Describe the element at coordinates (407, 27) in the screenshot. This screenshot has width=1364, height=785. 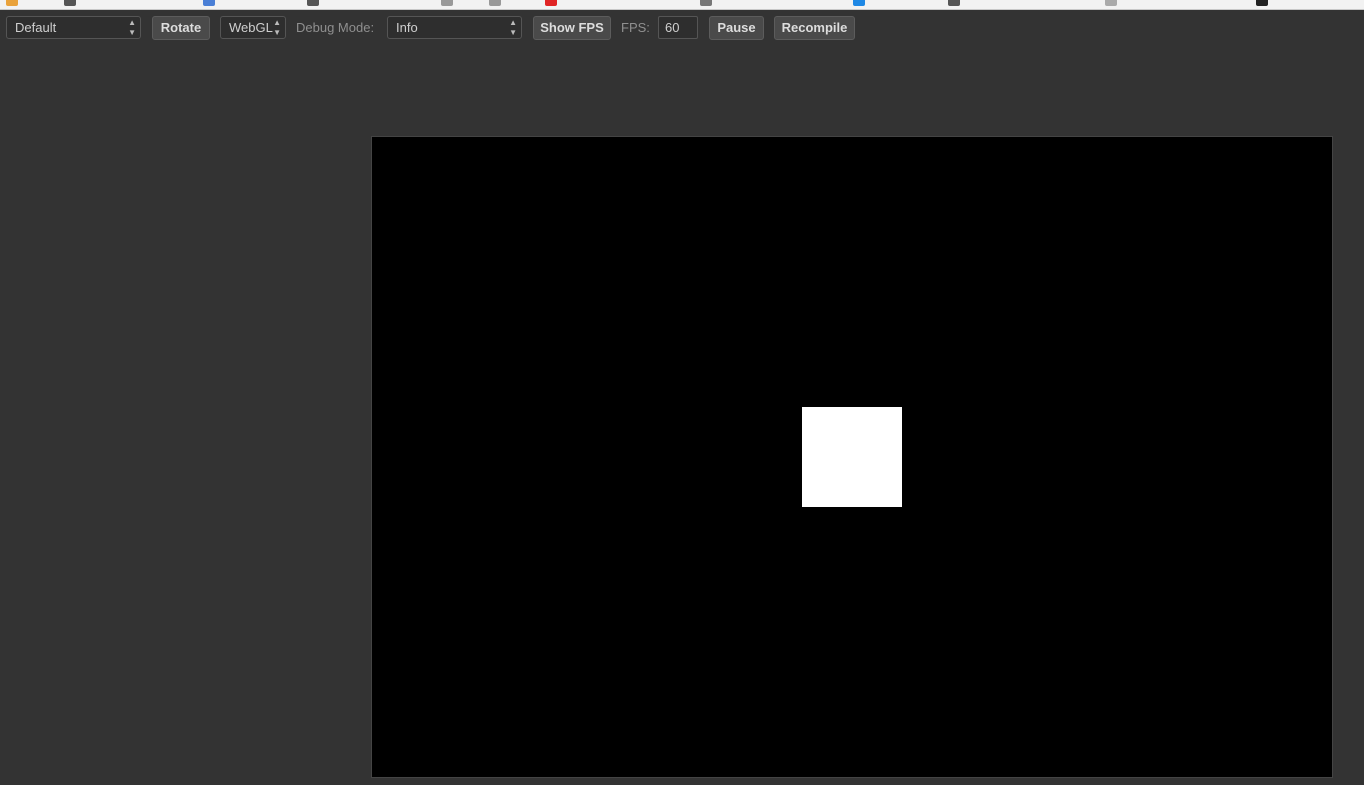
I see `debug-mode-select-value: Info` at that location.